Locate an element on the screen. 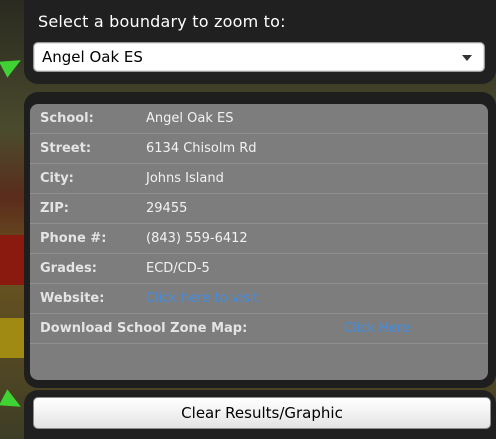  chevron-down-icon is located at coordinates (467, 58).